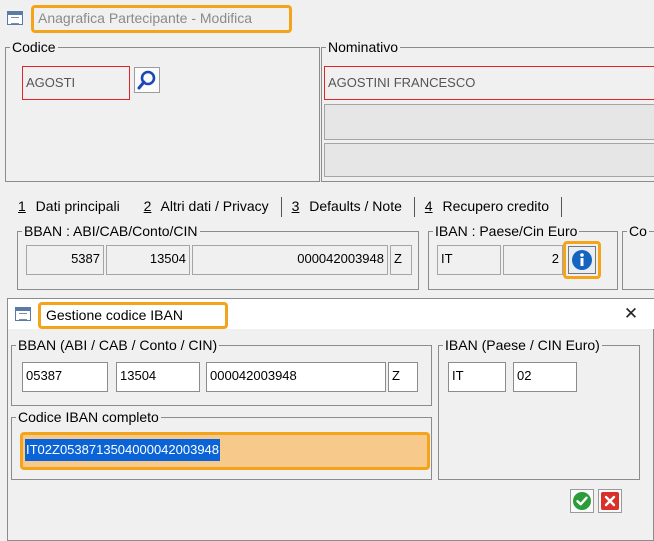 The width and height of the screenshot is (654, 541). What do you see at coordinates (123, 450) in the screenshot?
I see `iban-completo-value: IT02Z0538713504000042003948` at bounding box center [123, 450].